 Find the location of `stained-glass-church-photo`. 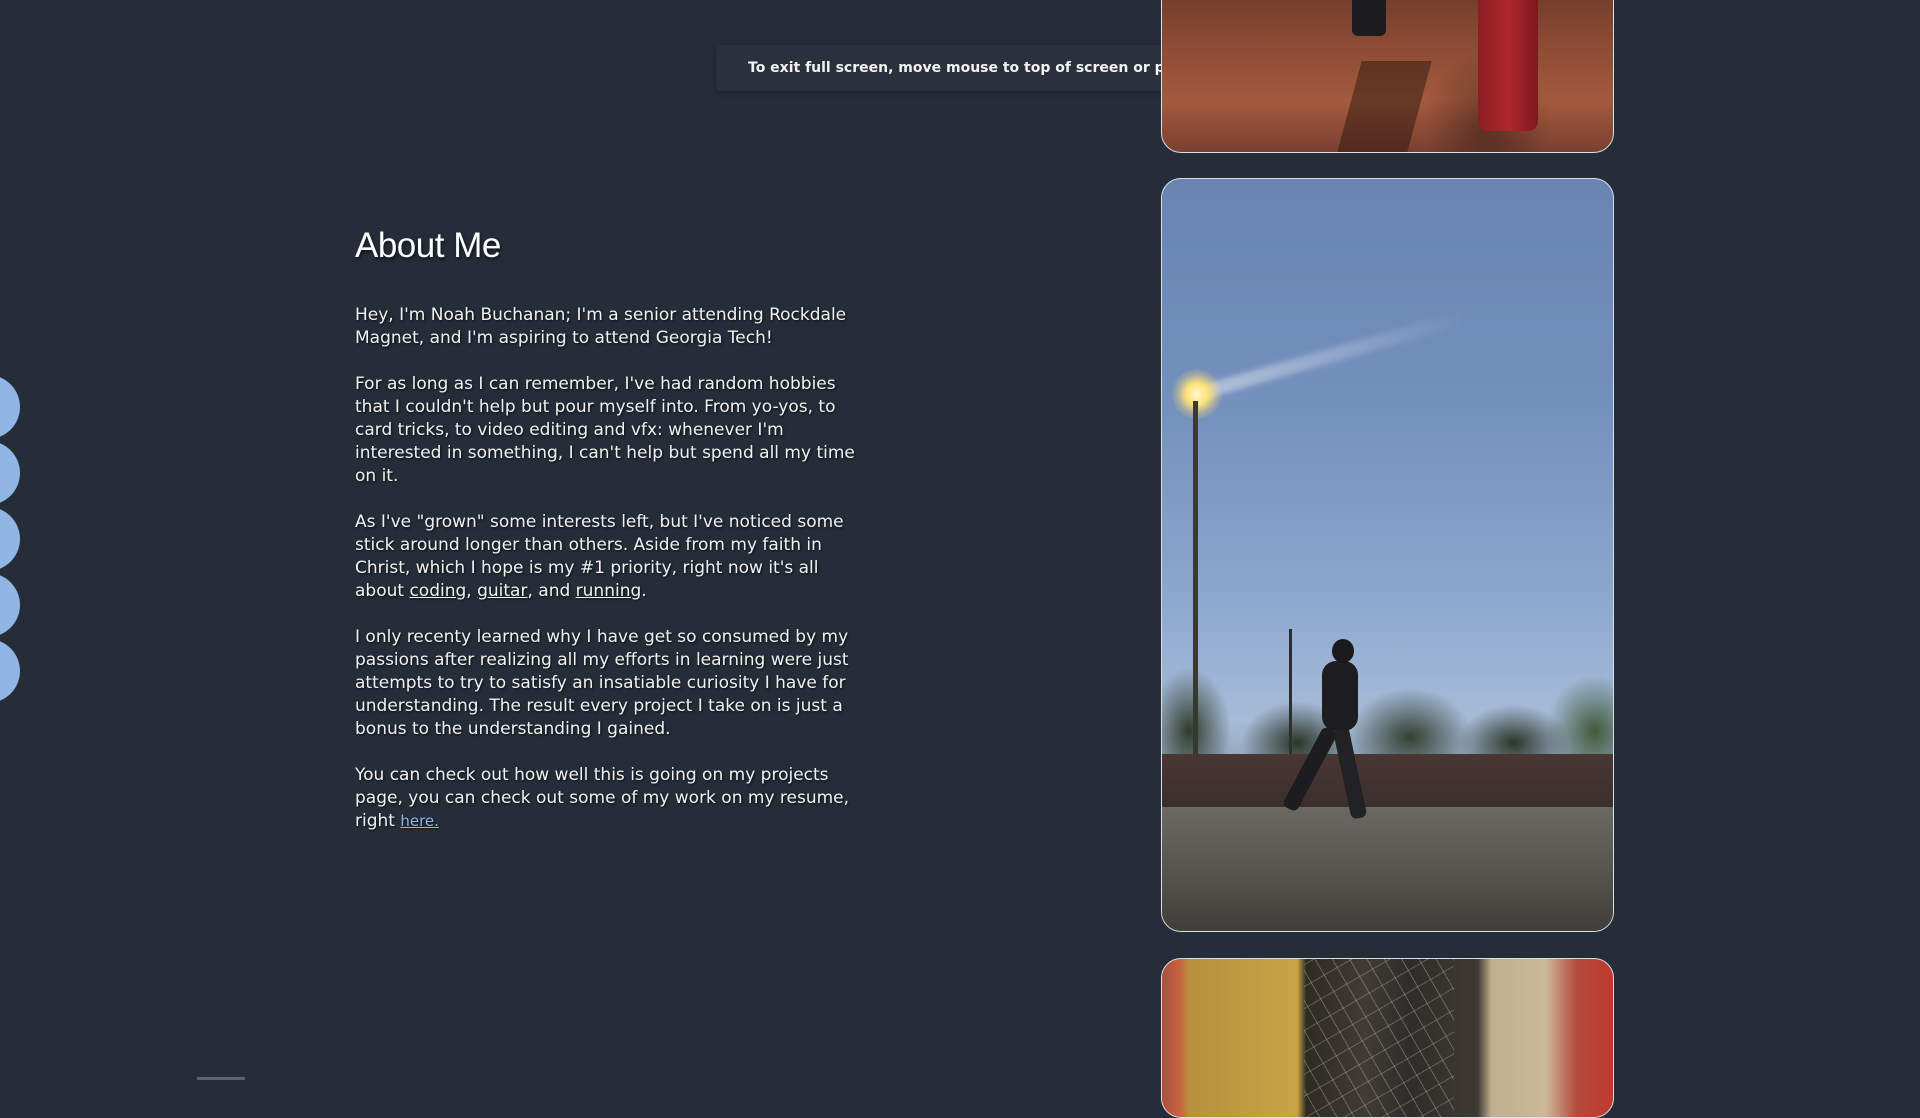

stained-glass-church-photo is located at coordinates (1387, 1038).